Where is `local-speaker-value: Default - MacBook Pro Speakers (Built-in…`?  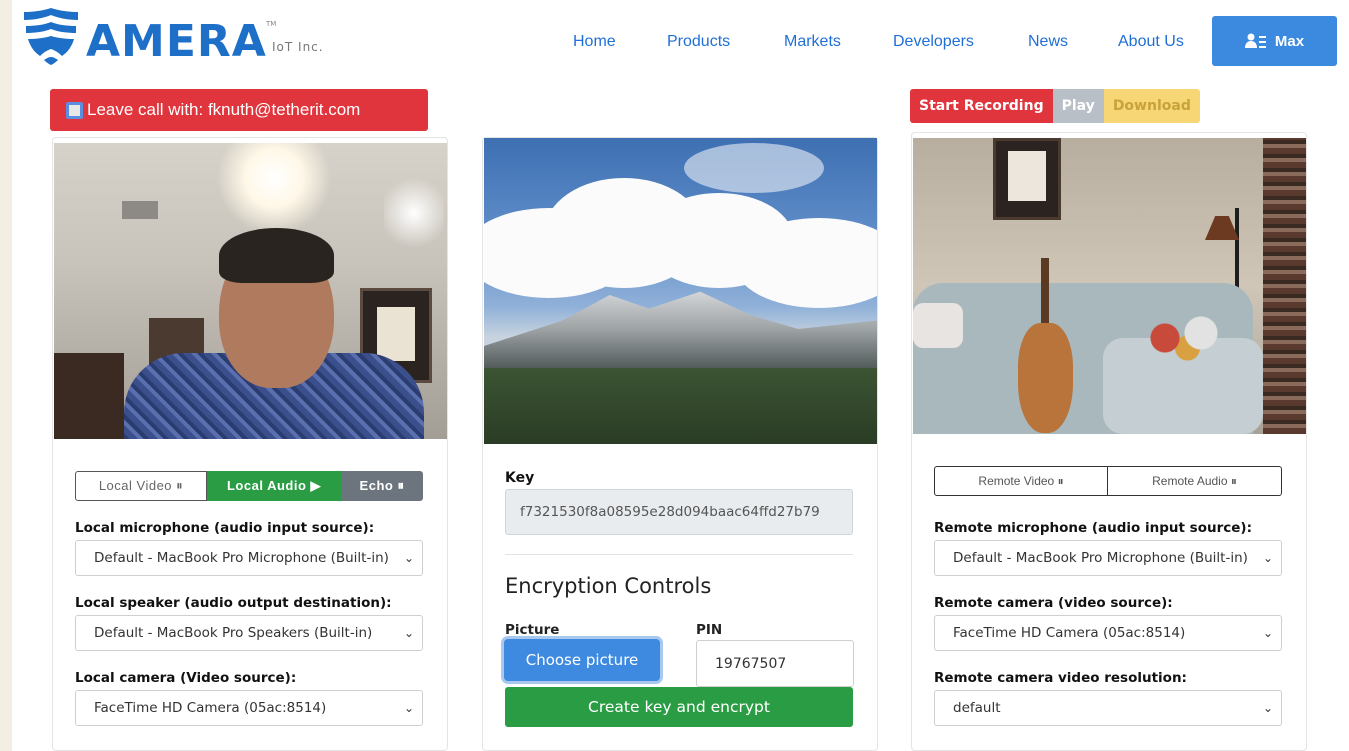
local-speaker-value: Default - MacBook Pro Speakers (Built-in… is located at coordinates (233, 633).